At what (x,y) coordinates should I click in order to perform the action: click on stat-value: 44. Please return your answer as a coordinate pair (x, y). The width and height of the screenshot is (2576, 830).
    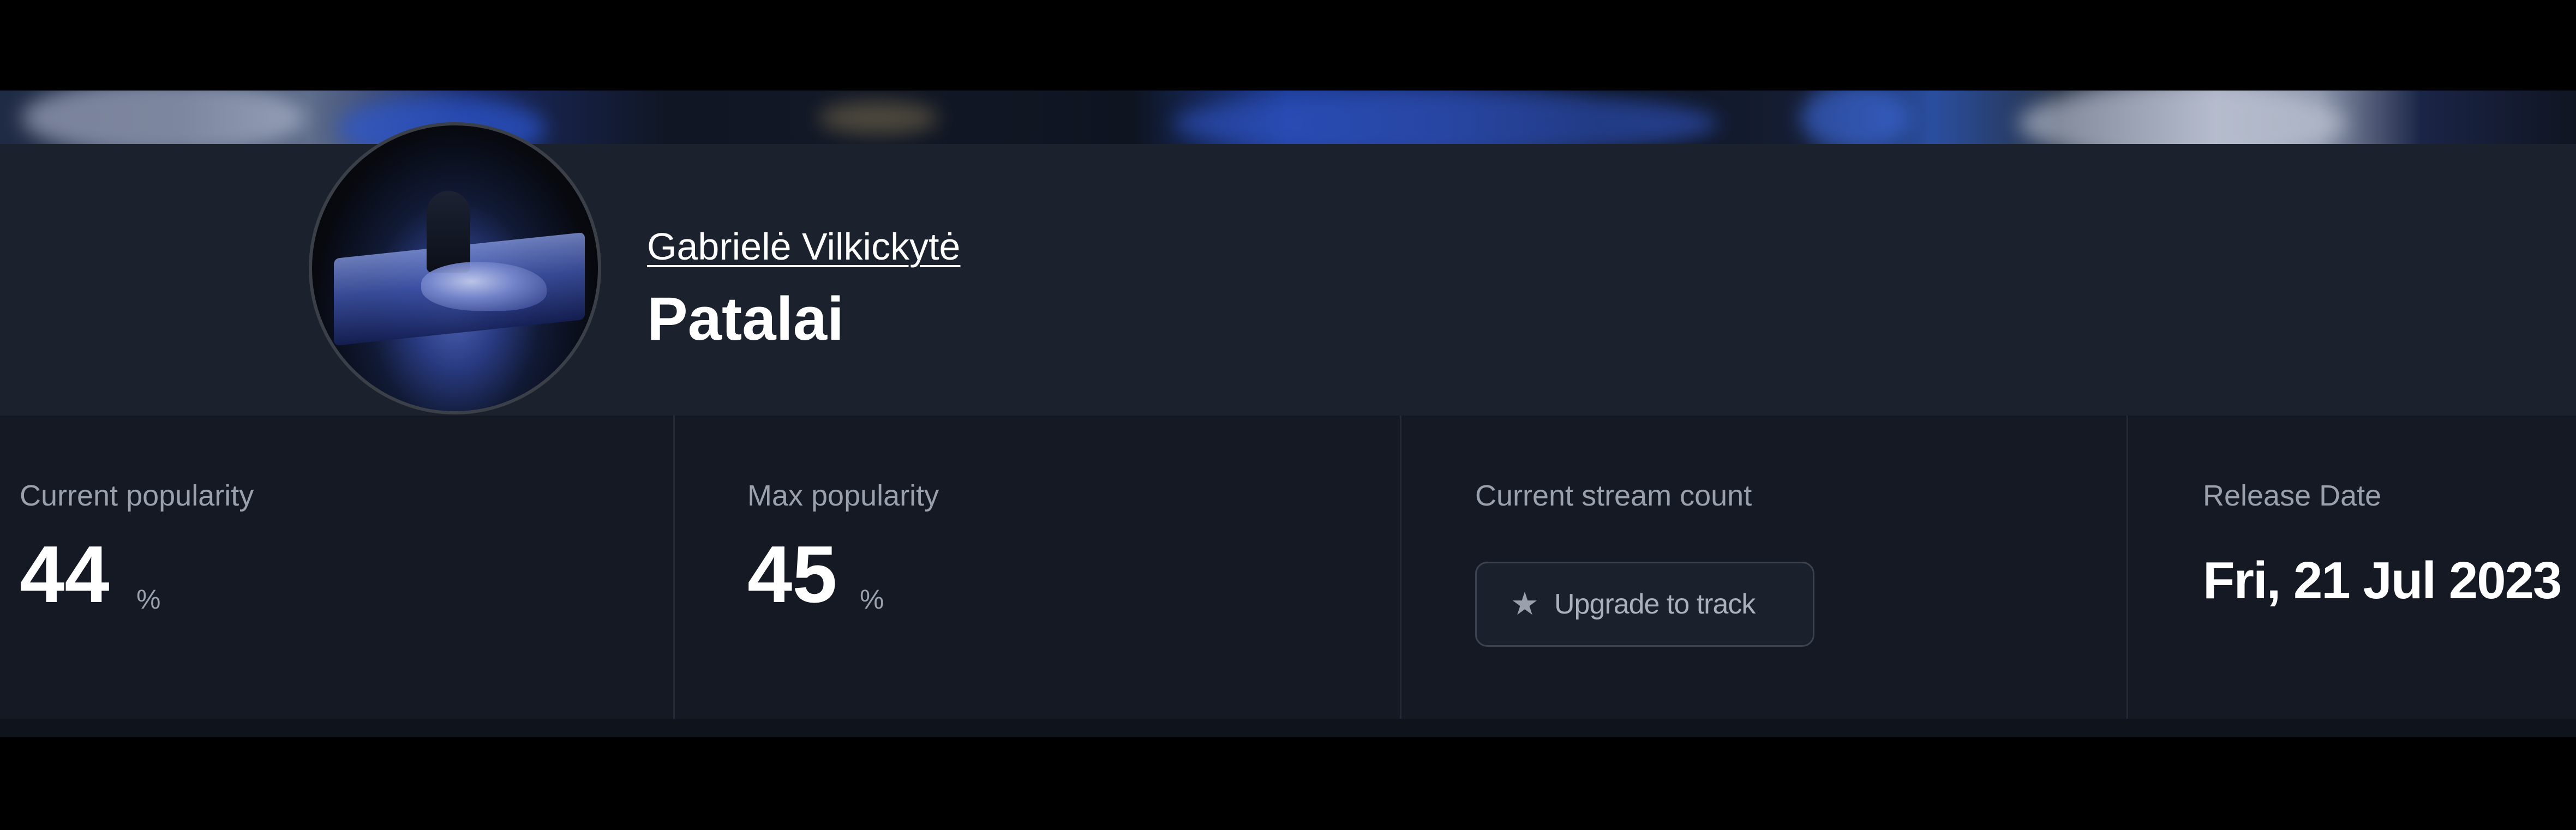
    Looking at the image, I should click on (65, 575).